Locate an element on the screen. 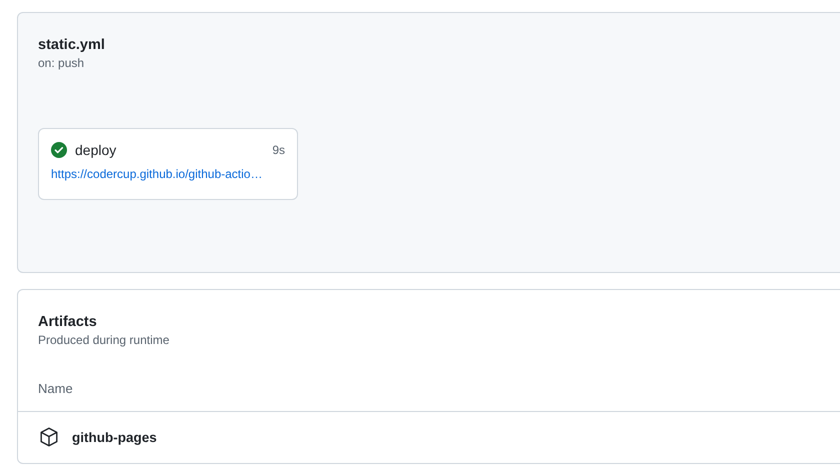 This screenshot has height=471, width=840. workflow-trigger: on: push is located at coordinates (62, 63).